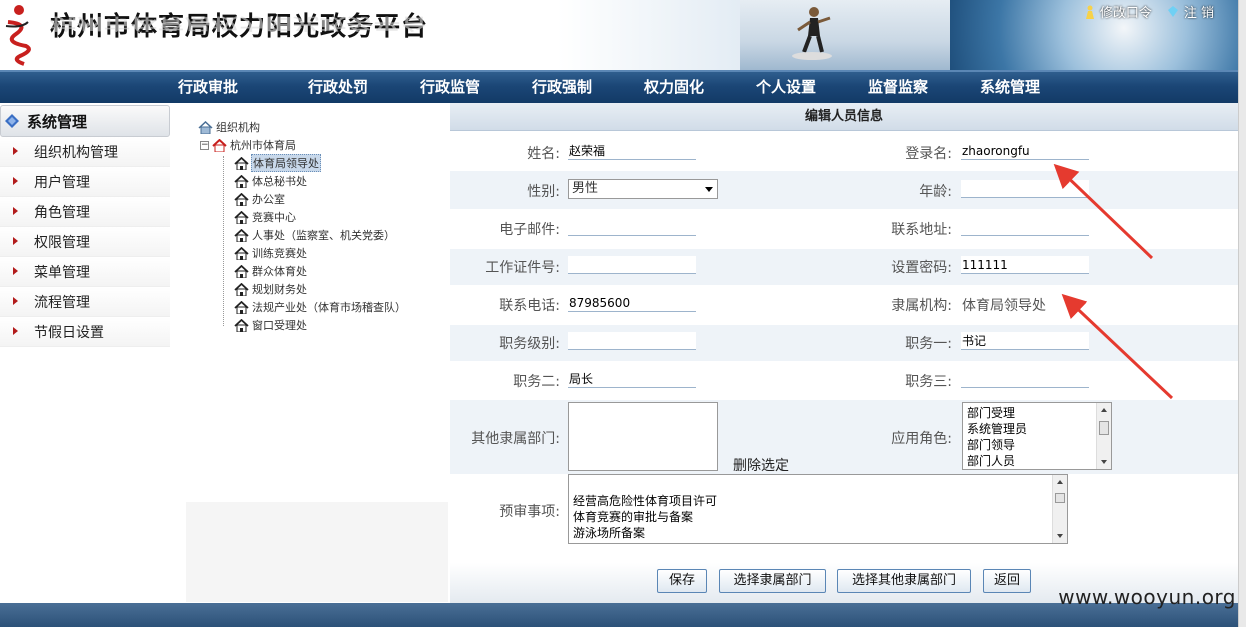 The height and width of the screenshot is (627, 1246). Describe the element at coordinates (286, 163) in the screenshot. I see `tree-node-label: 体育局领导处` at that location.